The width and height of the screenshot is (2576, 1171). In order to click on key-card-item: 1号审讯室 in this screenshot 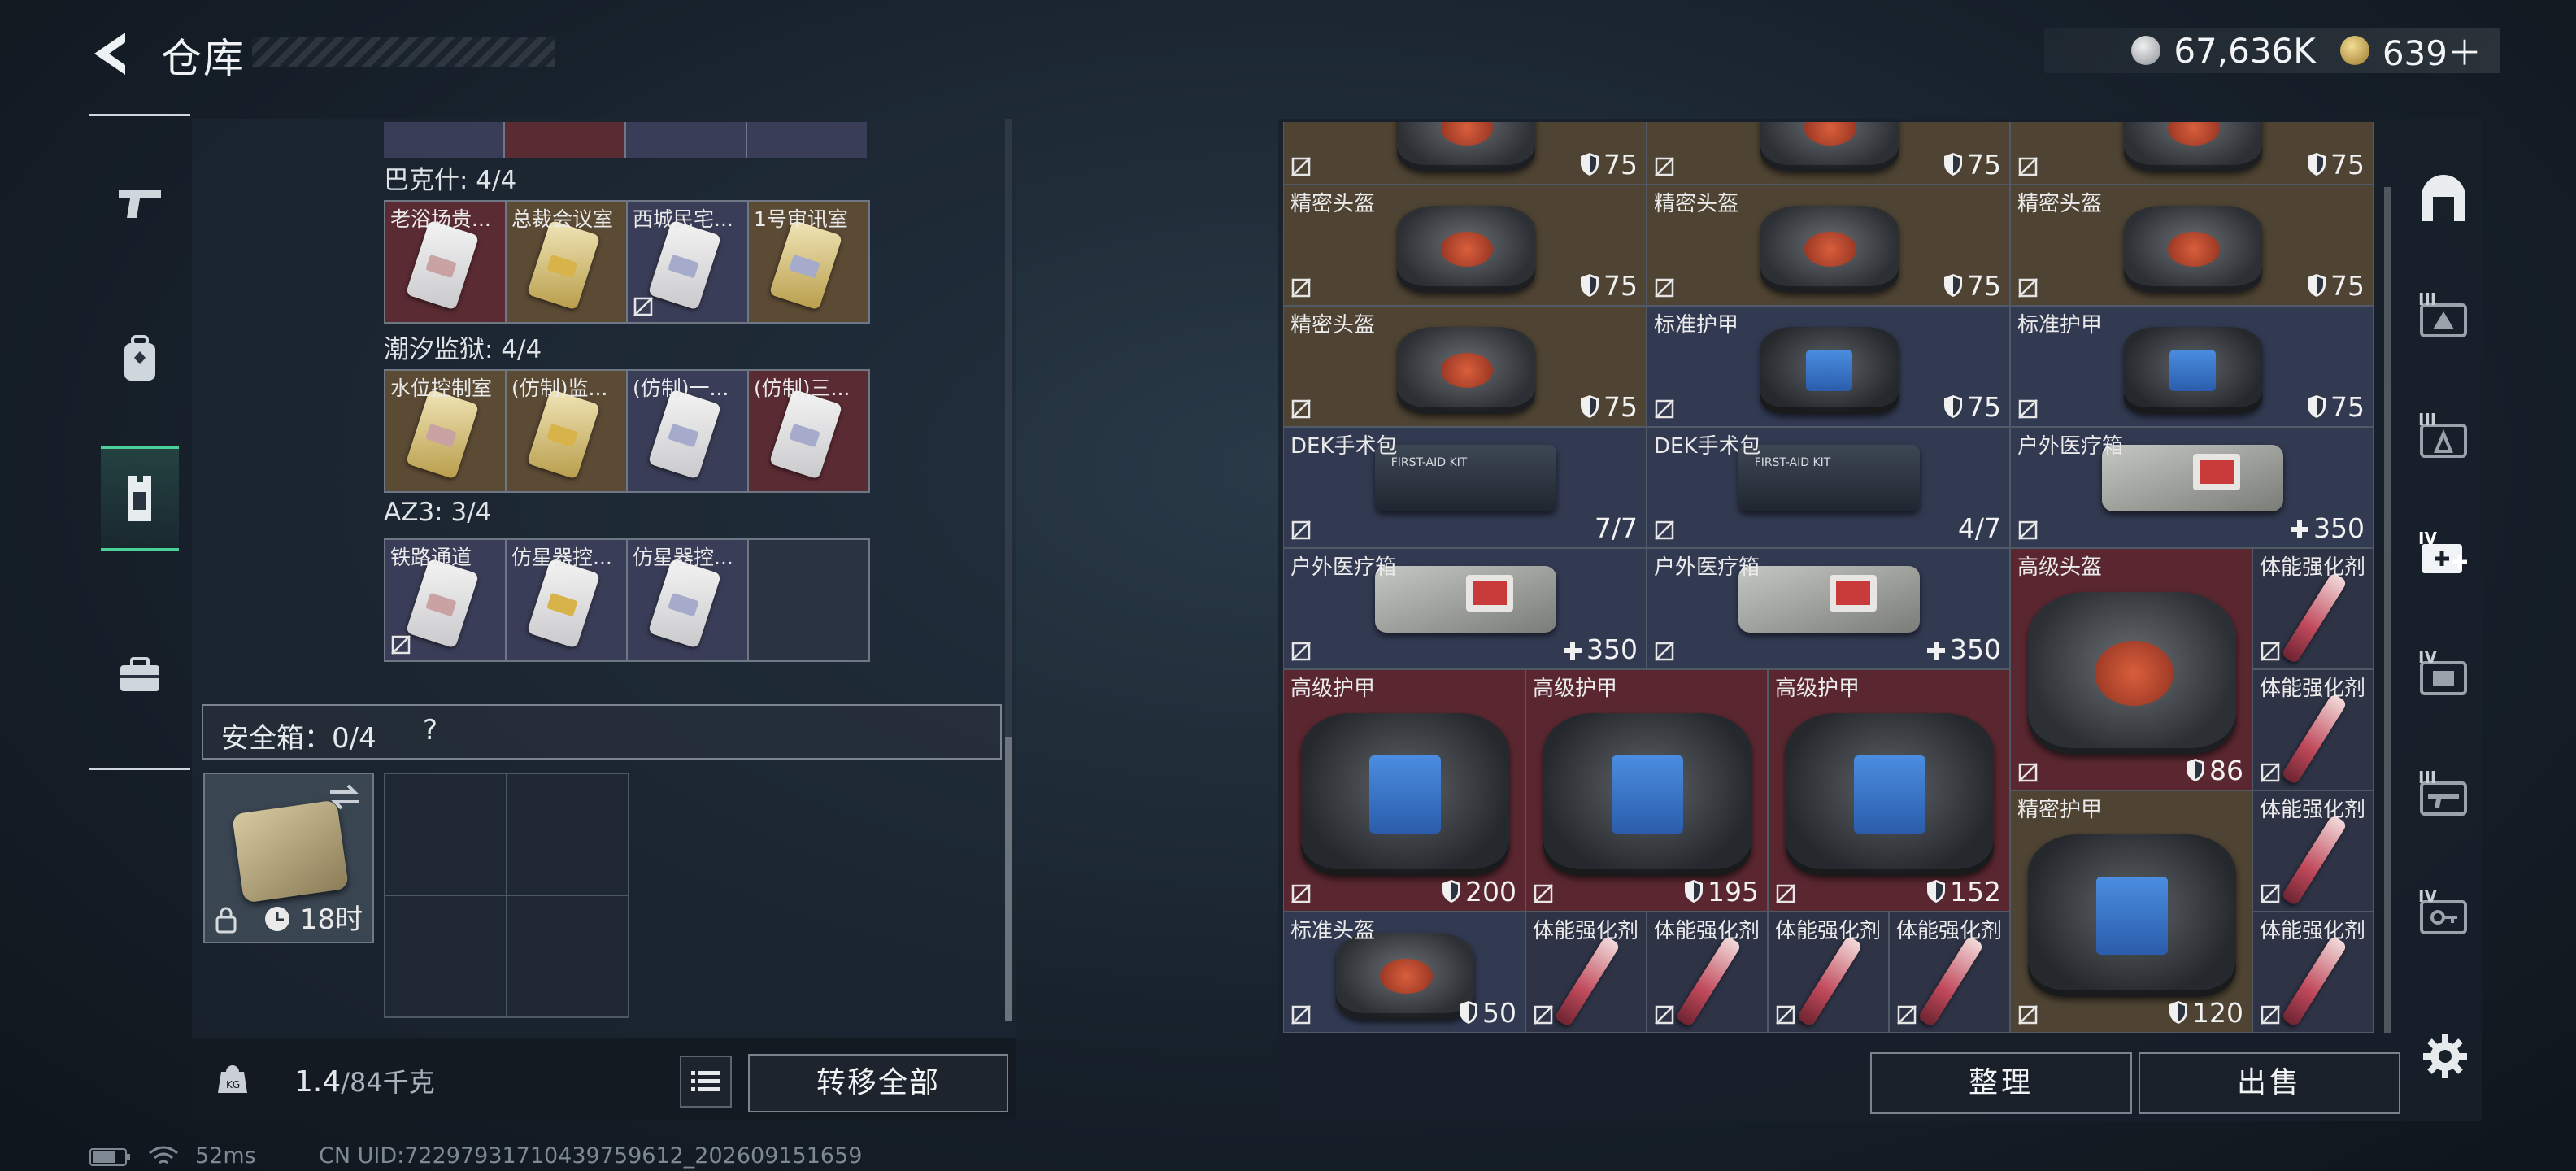, I will do `click(808, 262)`.